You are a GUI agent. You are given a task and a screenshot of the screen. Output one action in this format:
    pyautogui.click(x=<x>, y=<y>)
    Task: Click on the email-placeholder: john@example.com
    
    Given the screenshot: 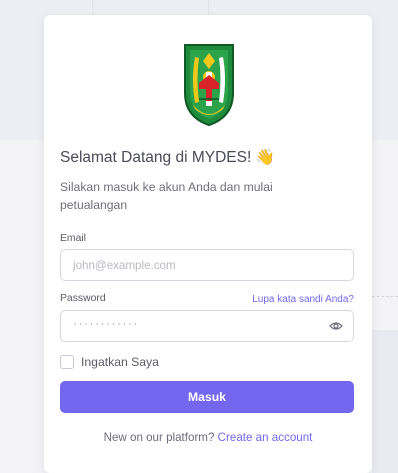 What is the action you would take?
    pyautogui.click(x=124, y=265)
    